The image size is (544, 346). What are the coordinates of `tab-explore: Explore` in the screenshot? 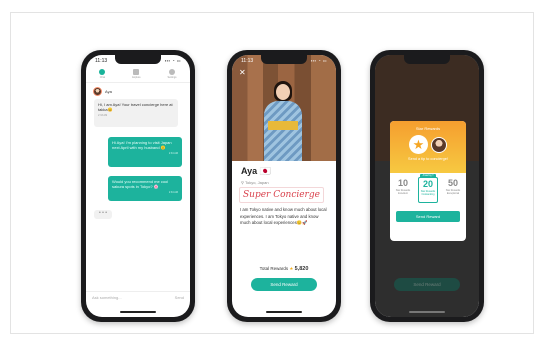 It's located at (136, 75).